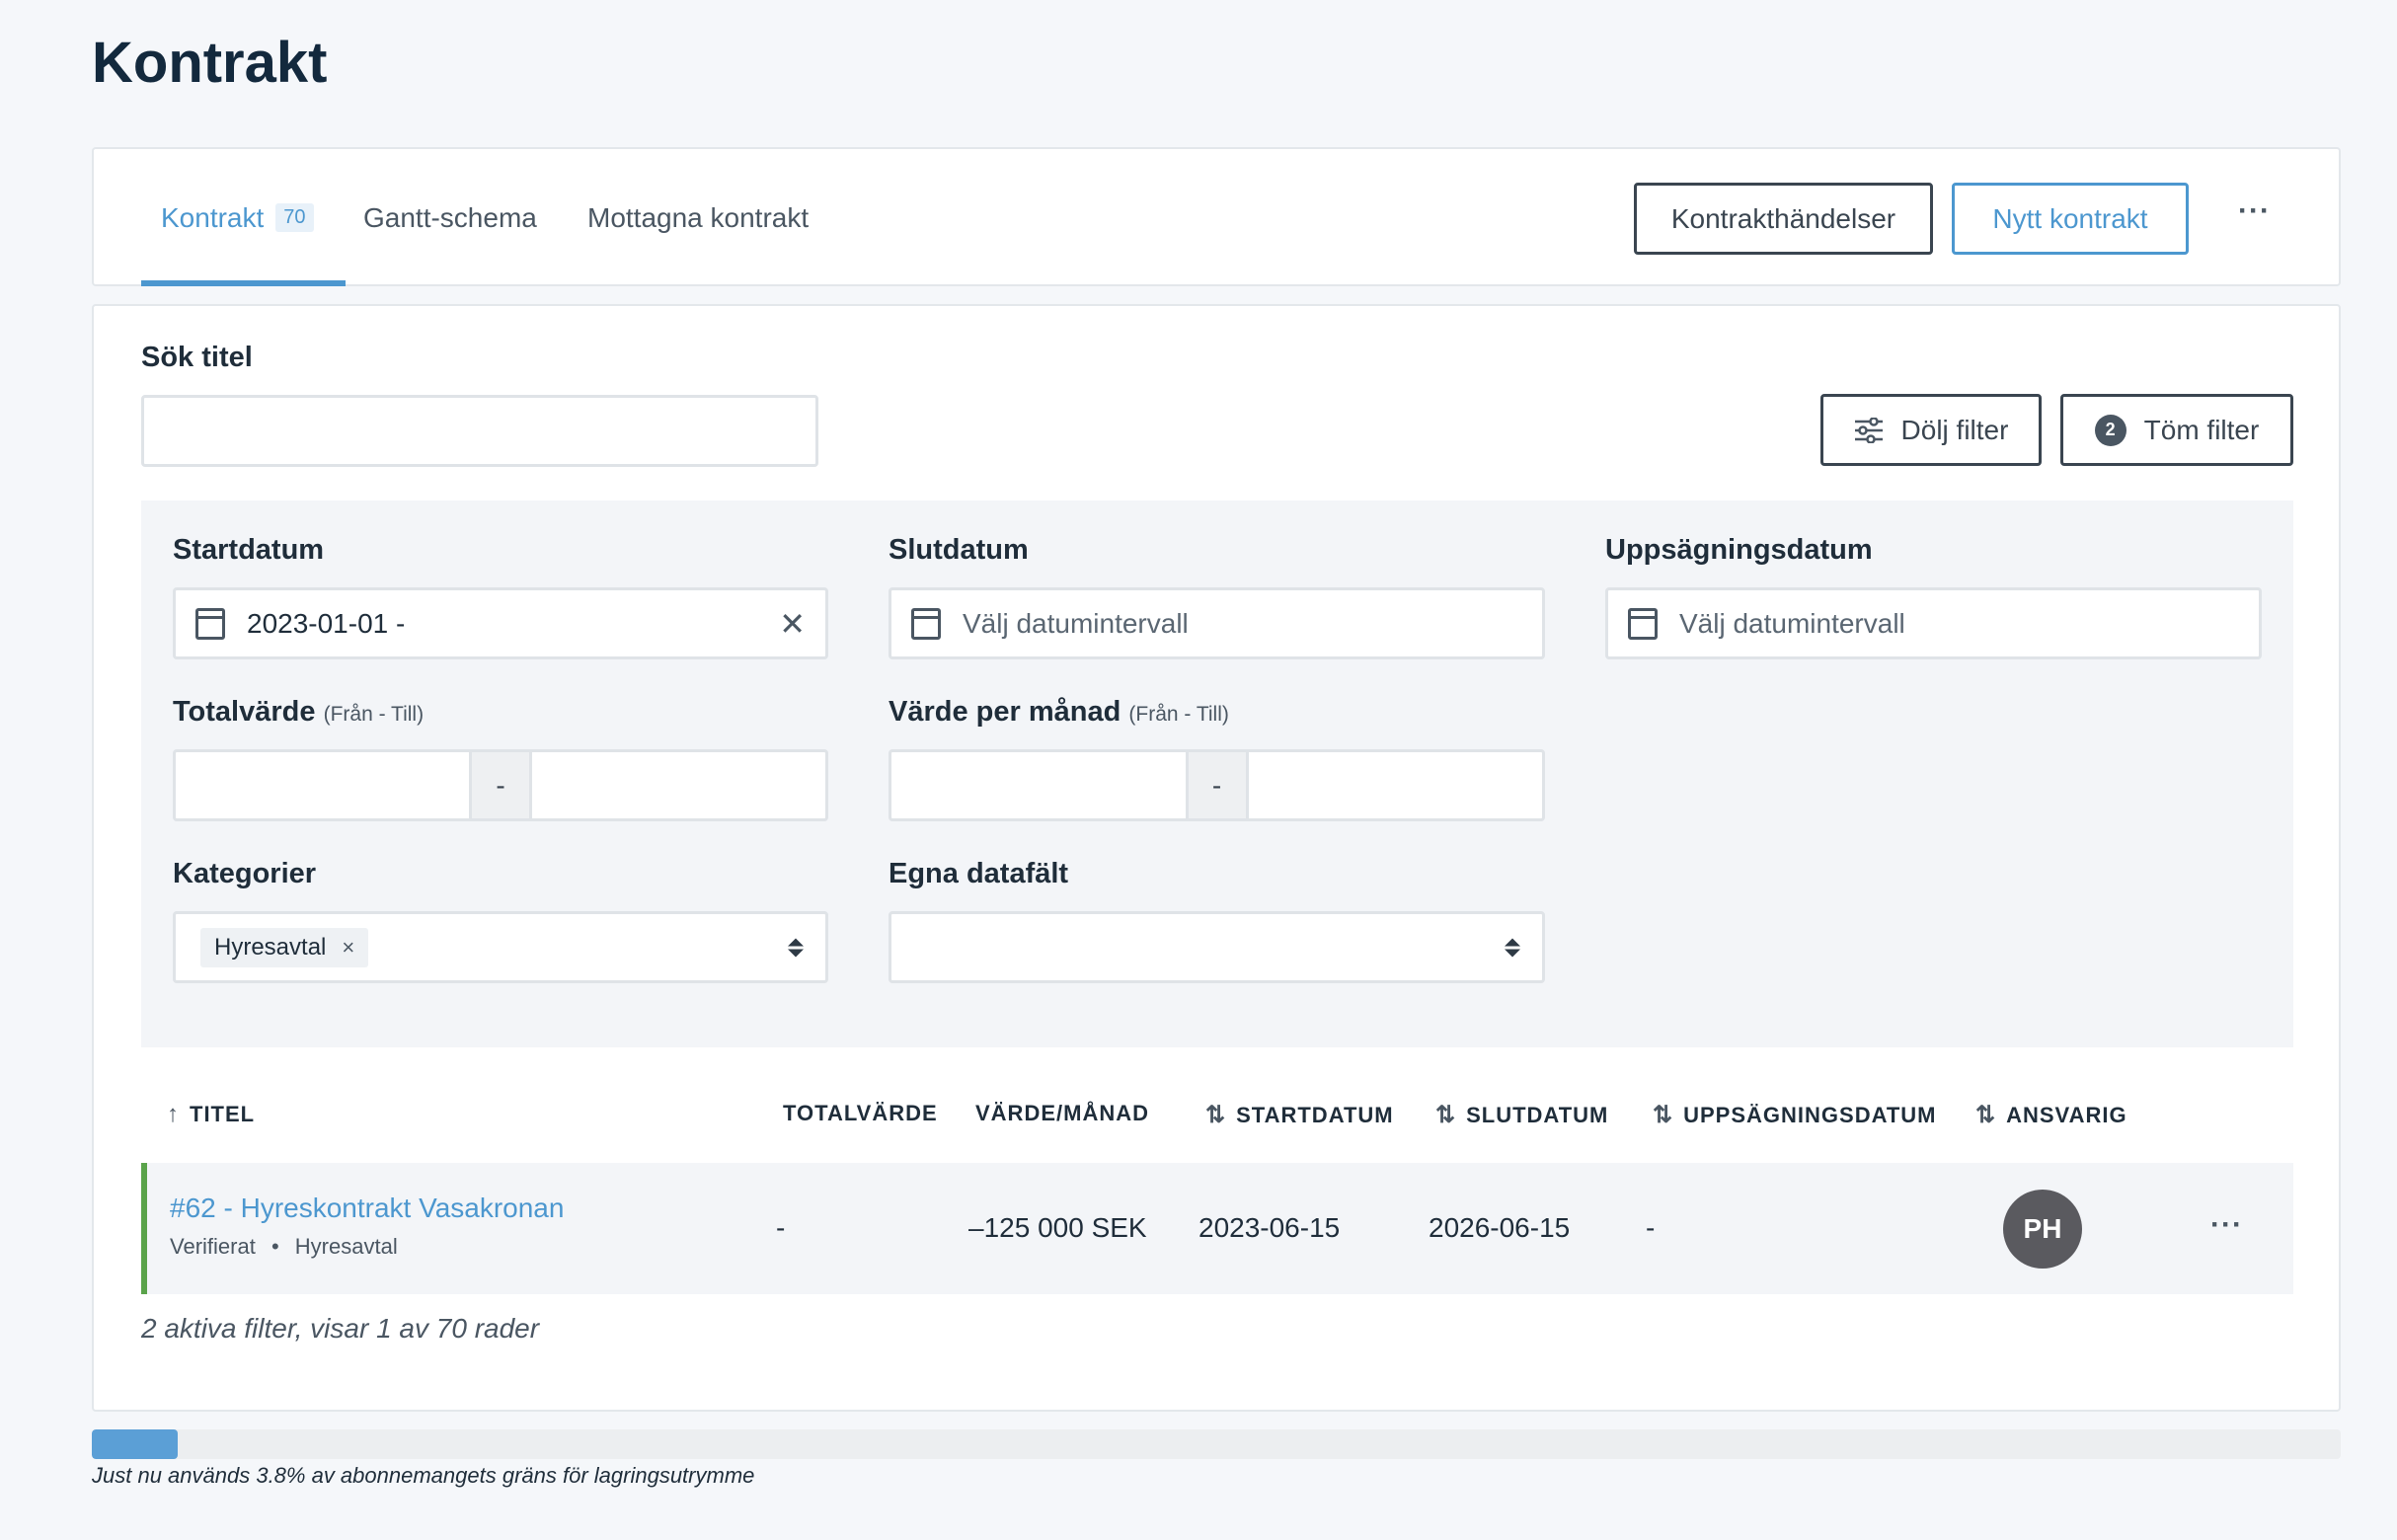  I want to click on new-contract-button: Nytt kontrakt, so click(2071, 219).